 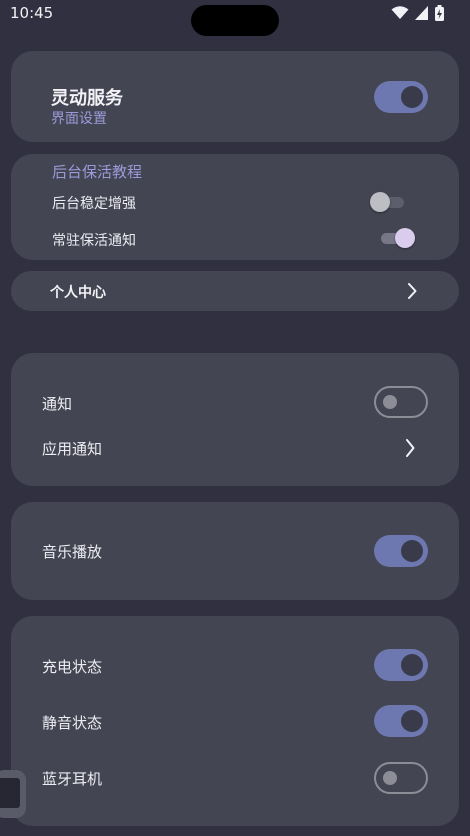 What do you see at coordinates (400, 12) in the screenshot?
I see `wifi-icon` at bounding box center [400, 12].